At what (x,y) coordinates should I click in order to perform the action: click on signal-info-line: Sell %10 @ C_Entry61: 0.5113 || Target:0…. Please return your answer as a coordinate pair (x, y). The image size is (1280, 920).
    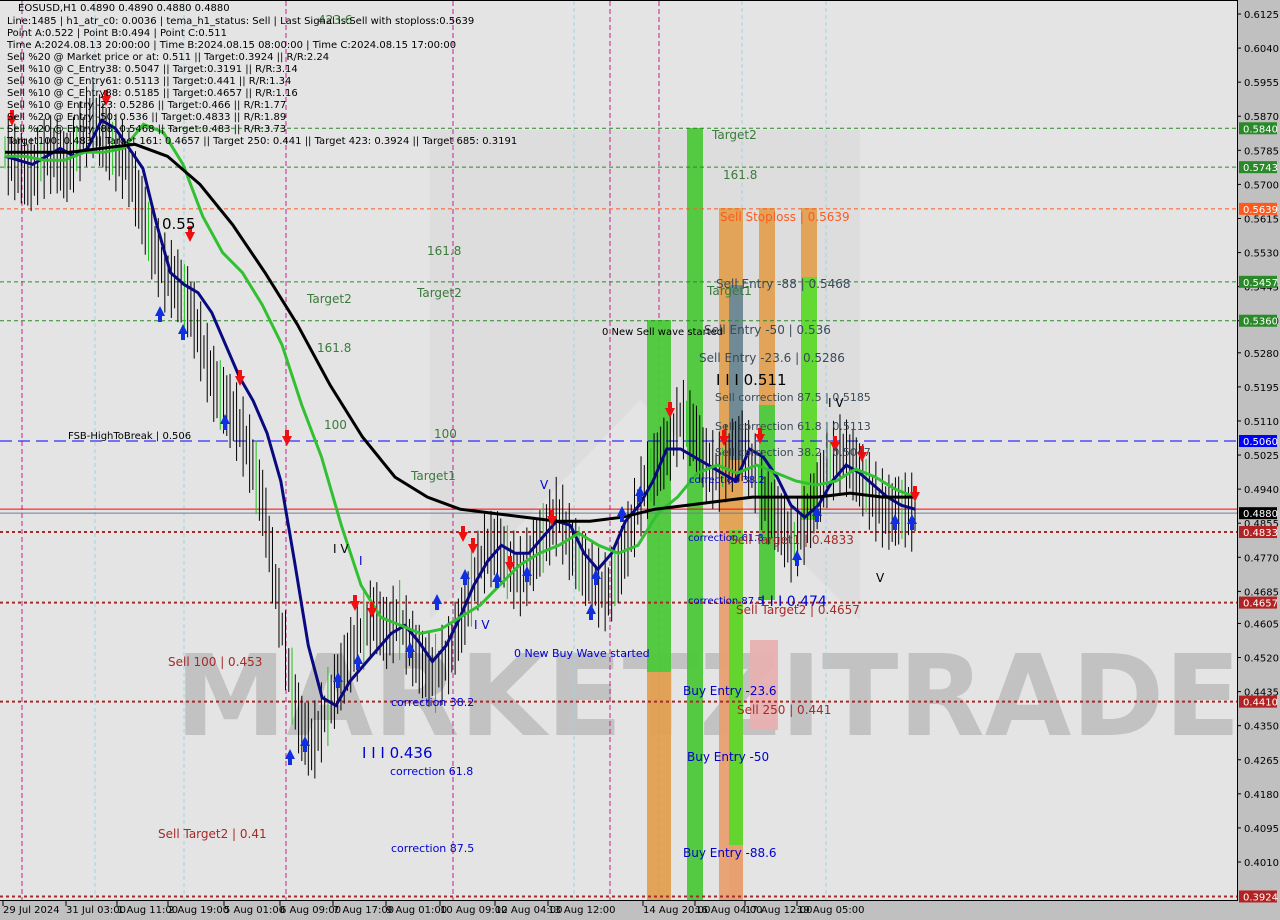
    Looking at the image, I should click on (149, 81).